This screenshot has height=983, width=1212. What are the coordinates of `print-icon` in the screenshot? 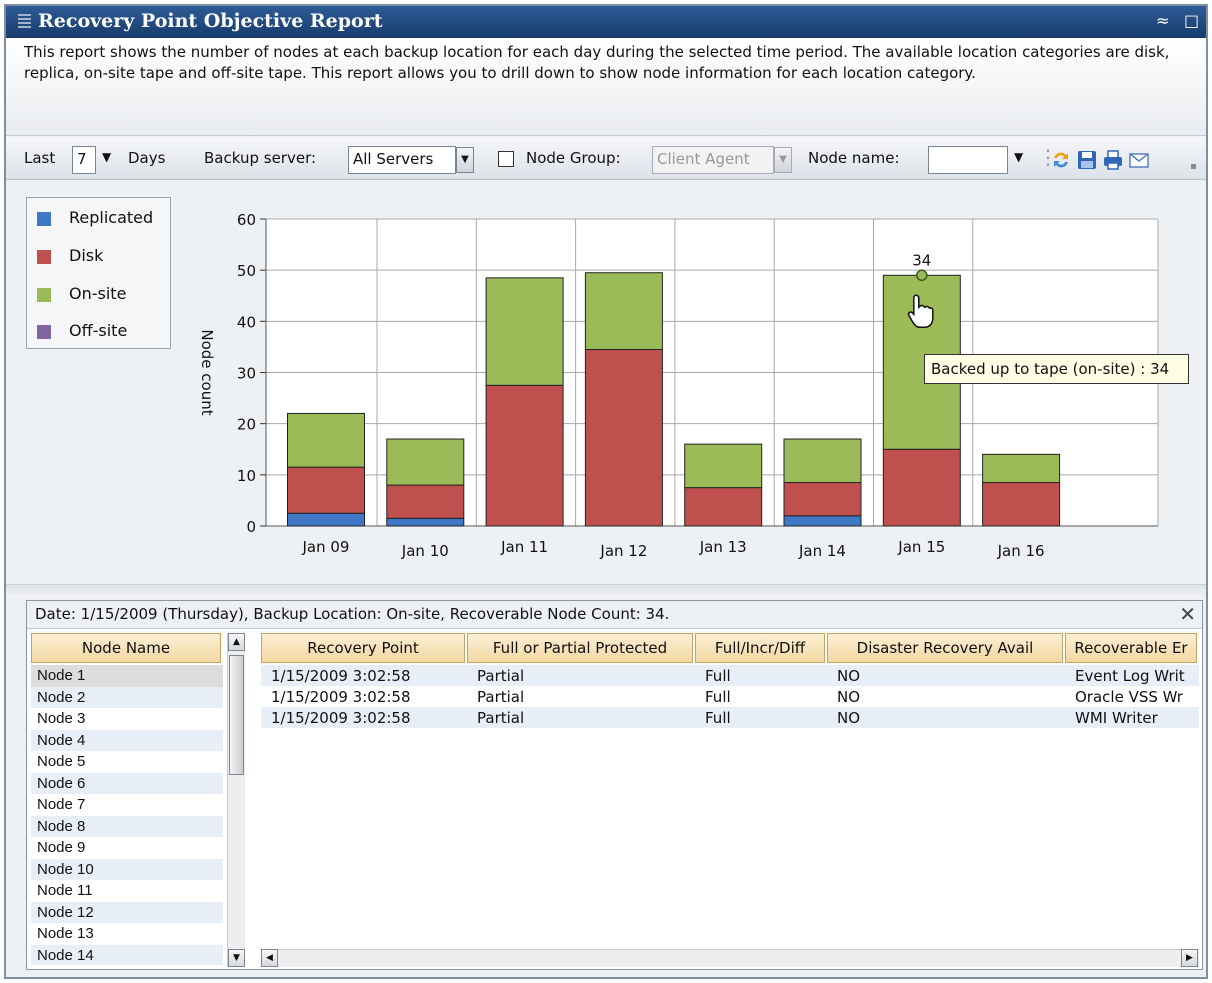 It's located at (1113, 160).